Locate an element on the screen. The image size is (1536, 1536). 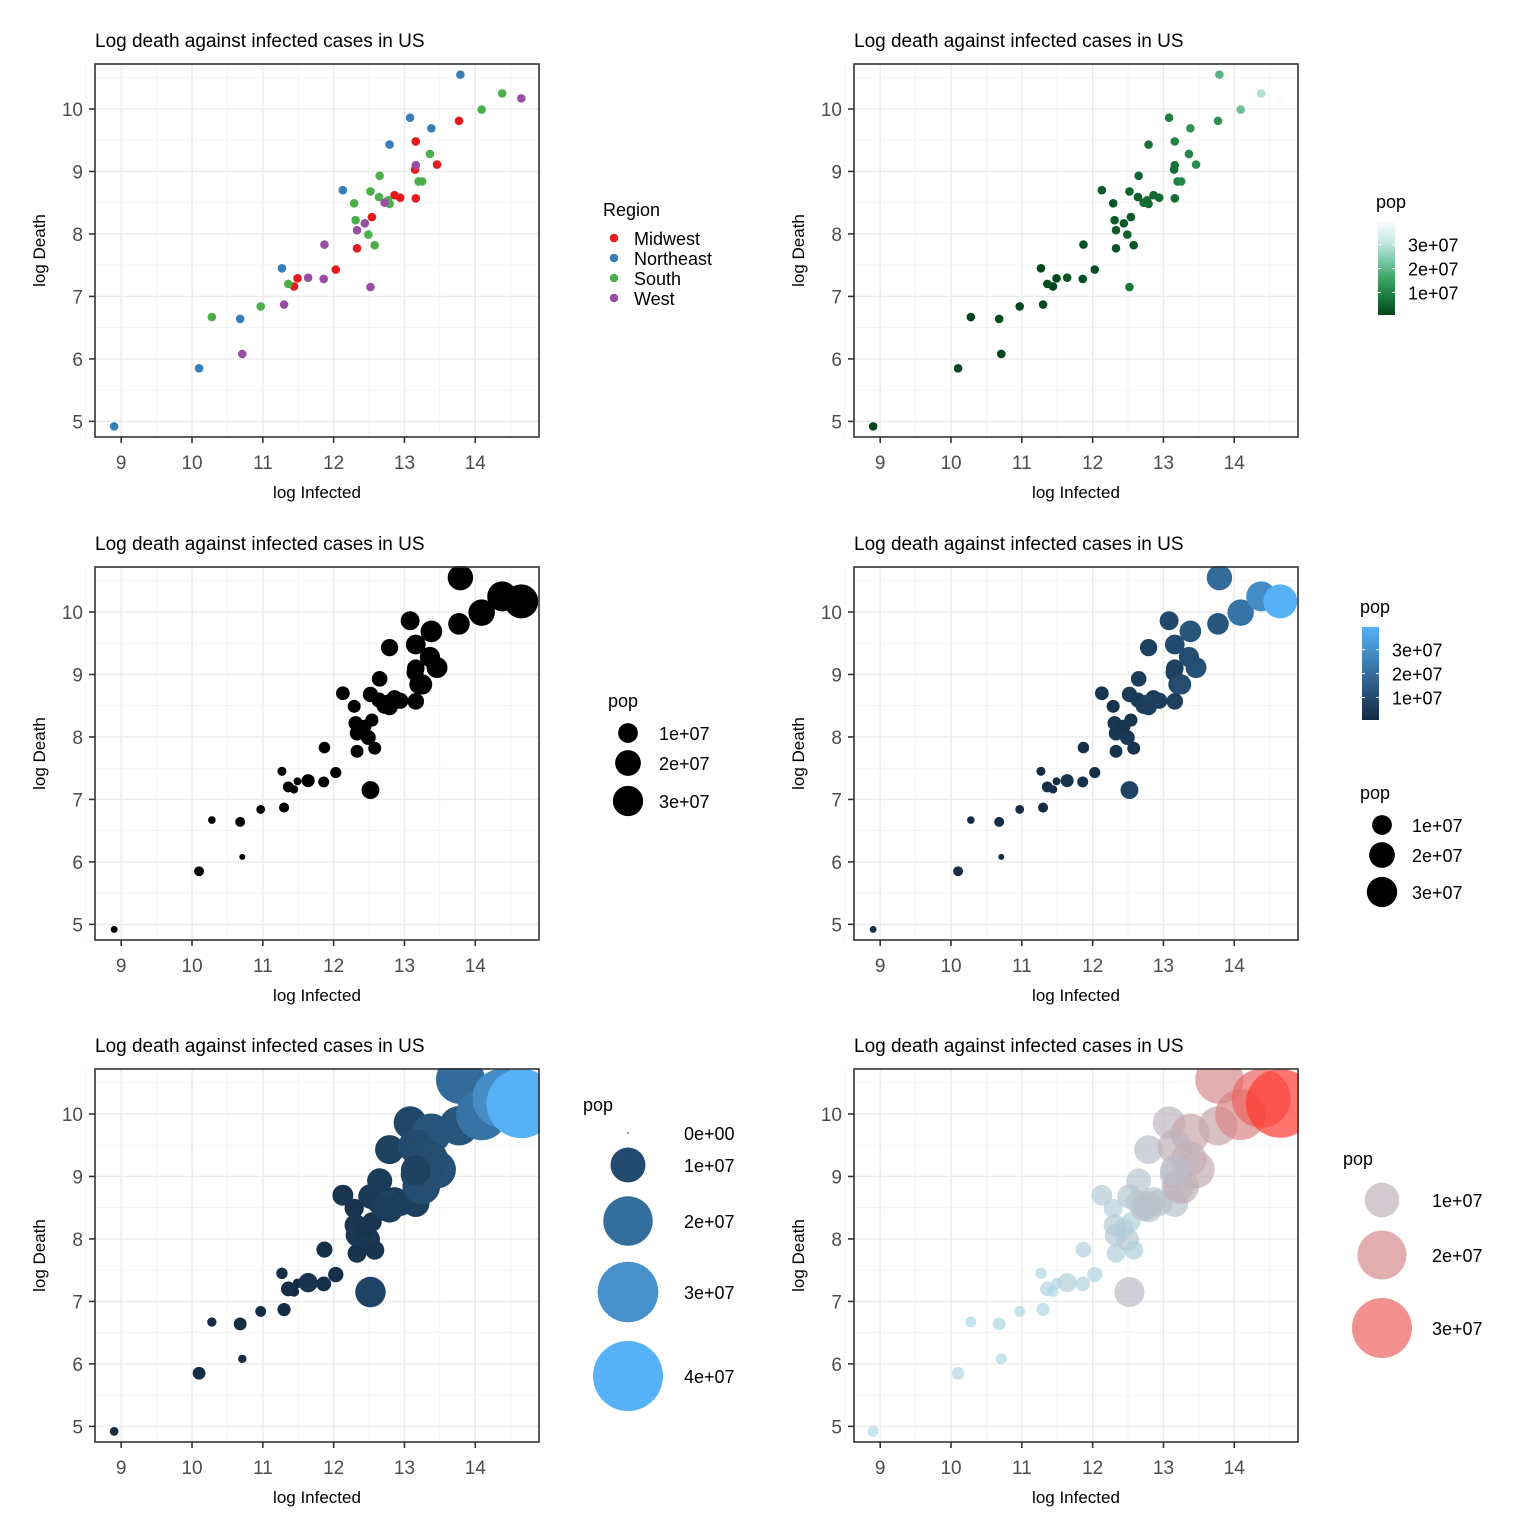
legend-key-midwest is located at coordinates (614, 238).